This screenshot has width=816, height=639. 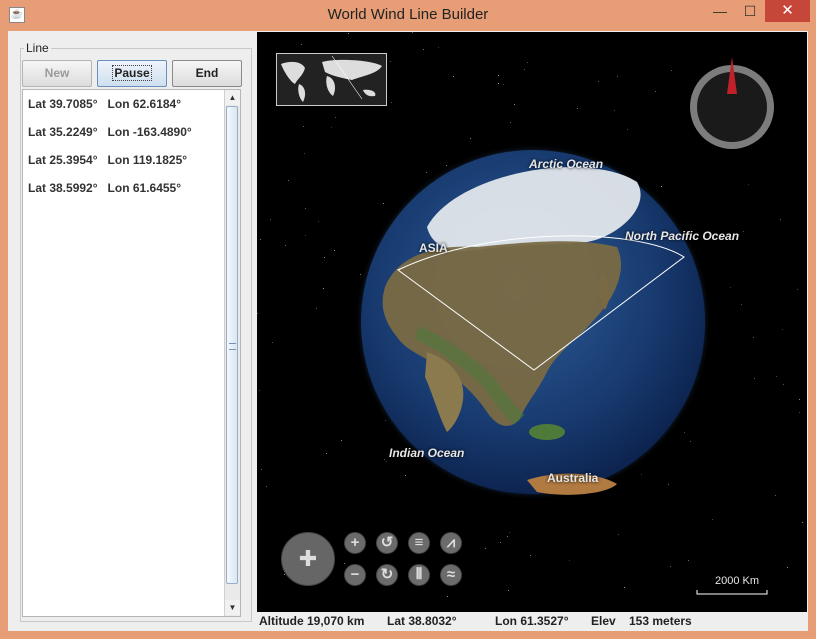 I want to click on vertical-exaggeration-down-icon: ≈, so click(x=451, y=575).